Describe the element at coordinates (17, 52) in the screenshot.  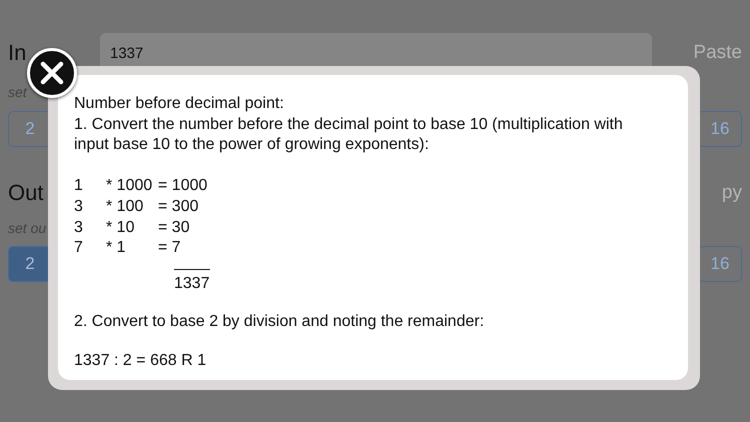
I see `input-label: In` at that location.